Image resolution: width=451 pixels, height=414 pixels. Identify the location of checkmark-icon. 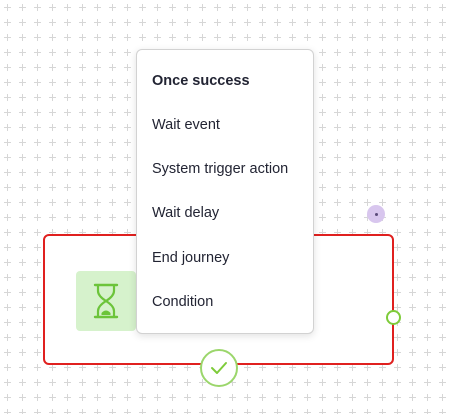
(219, 368).